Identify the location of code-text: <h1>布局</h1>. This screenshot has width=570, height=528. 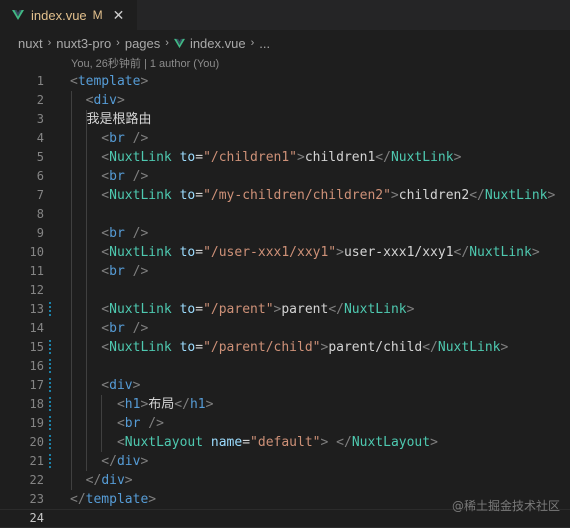
(141, 404).